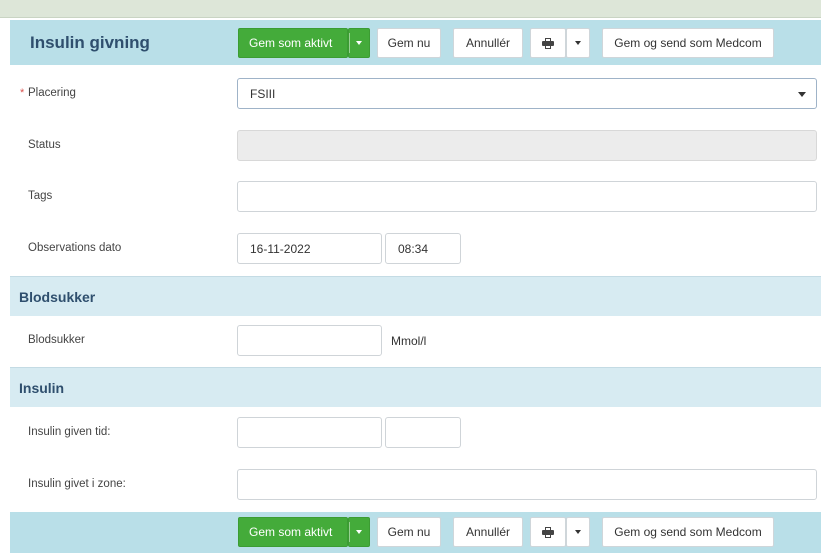 This screenshot has width=821, height=553. I want to click on observations-time-input: 08:34, so click(423, 248).